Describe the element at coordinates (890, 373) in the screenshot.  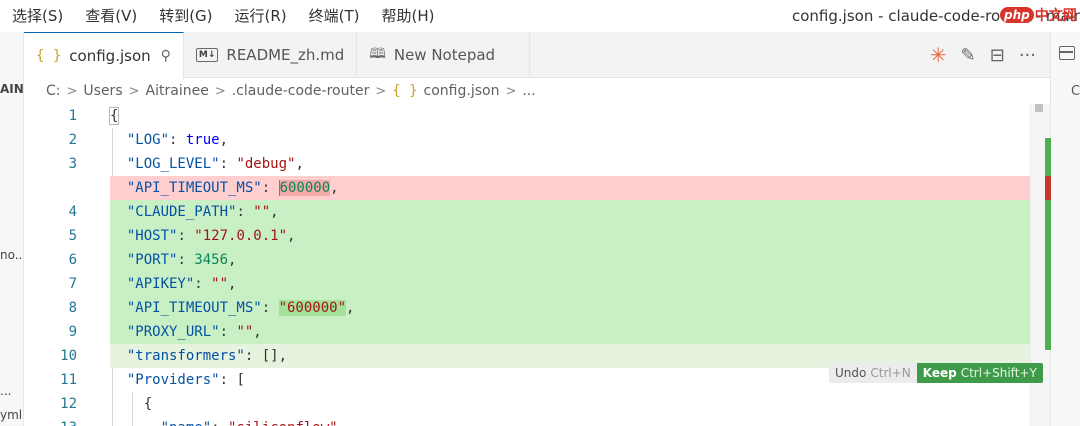
I see `undo-shortcut: Ctrl+N` at that location.